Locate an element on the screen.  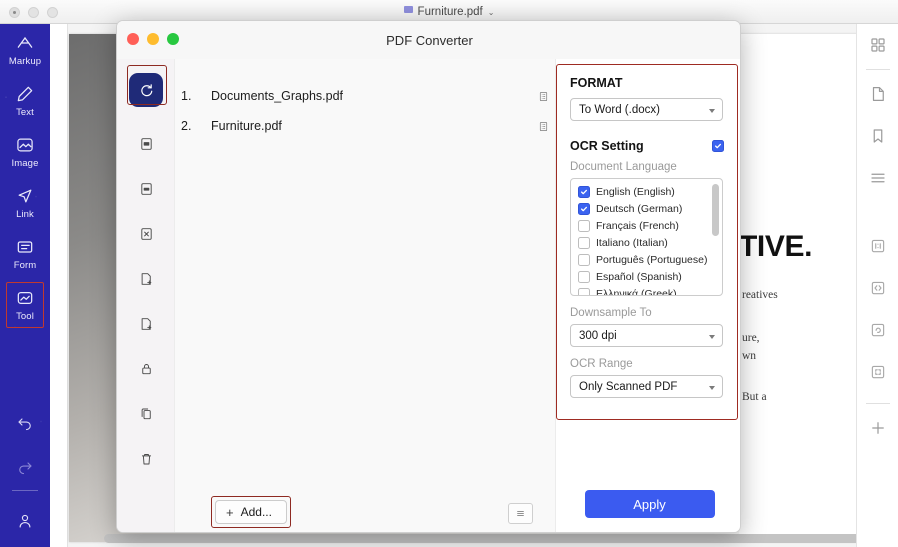
list-view-button is located at coordinates (520, 513).